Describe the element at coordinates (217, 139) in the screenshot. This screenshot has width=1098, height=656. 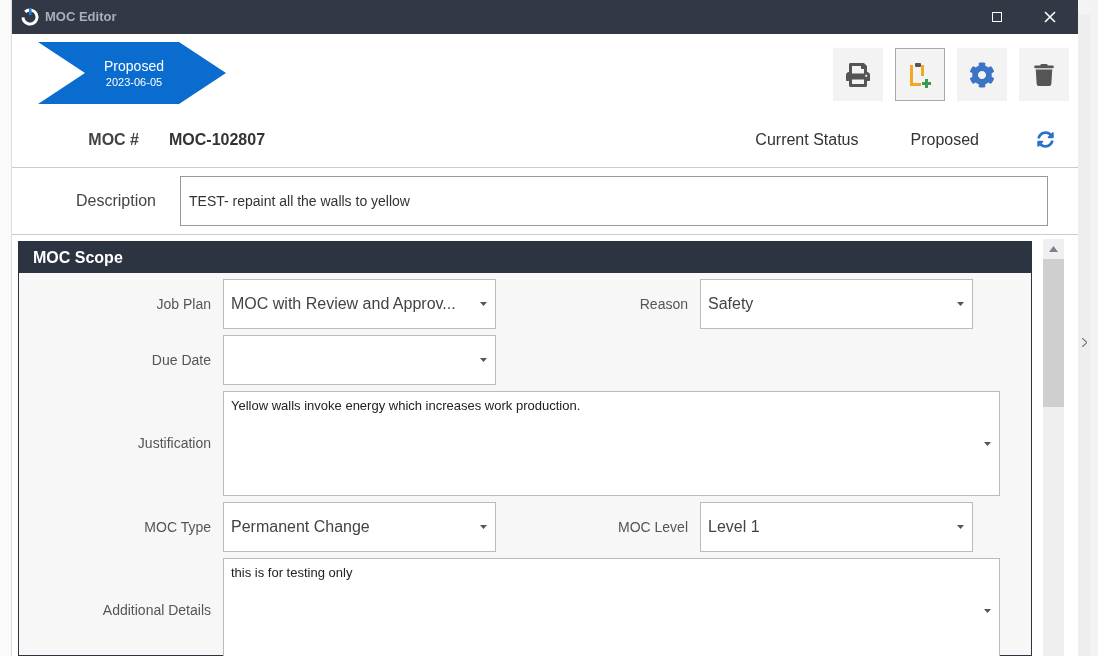
I see `moc-number-value: MOC-102807` at that location.